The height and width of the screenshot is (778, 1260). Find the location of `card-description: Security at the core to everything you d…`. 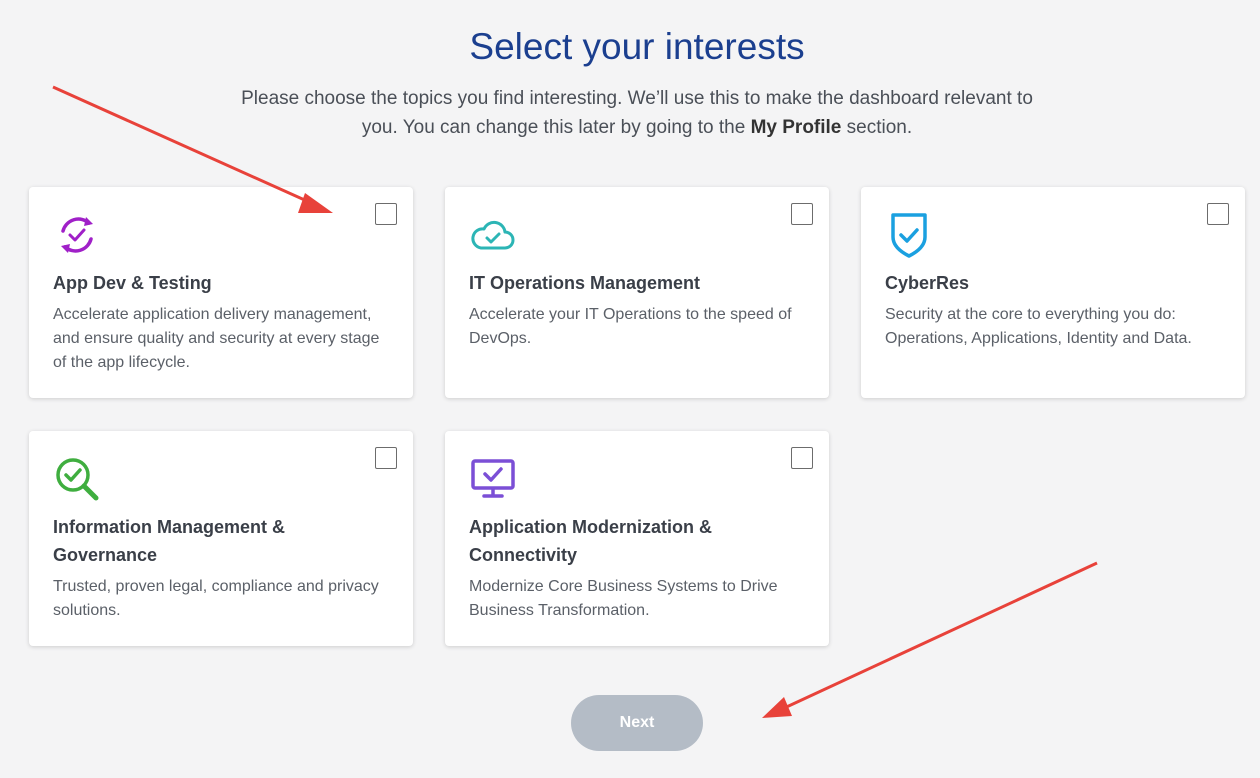

card-description: Security at the core to everything you d… is located at coordinates (1038, 326).